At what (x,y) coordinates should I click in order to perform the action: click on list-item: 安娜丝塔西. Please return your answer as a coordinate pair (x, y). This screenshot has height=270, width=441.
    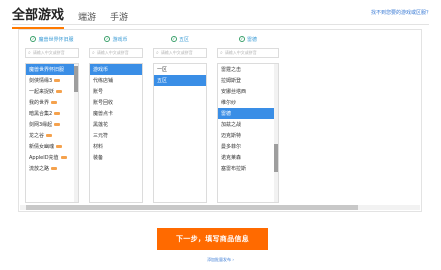
    Looking at the image, I should click on (248, 91).